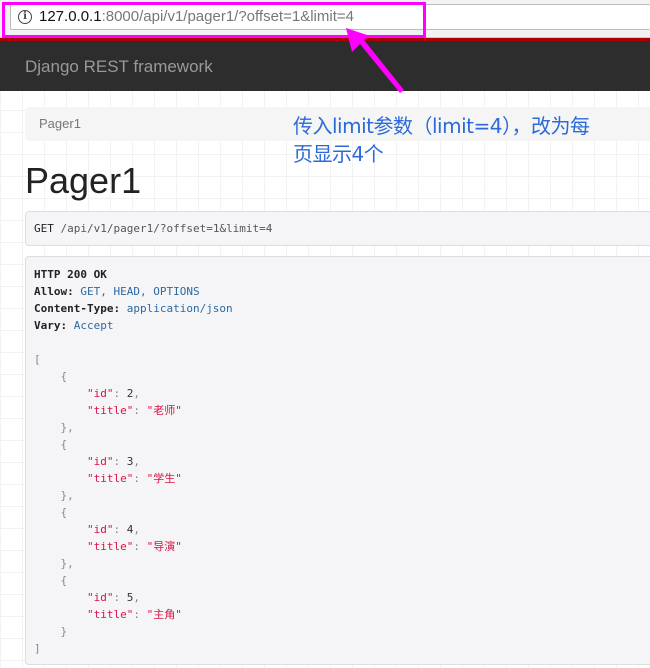  I want to click on item-title: "老师", so click(164, 410).